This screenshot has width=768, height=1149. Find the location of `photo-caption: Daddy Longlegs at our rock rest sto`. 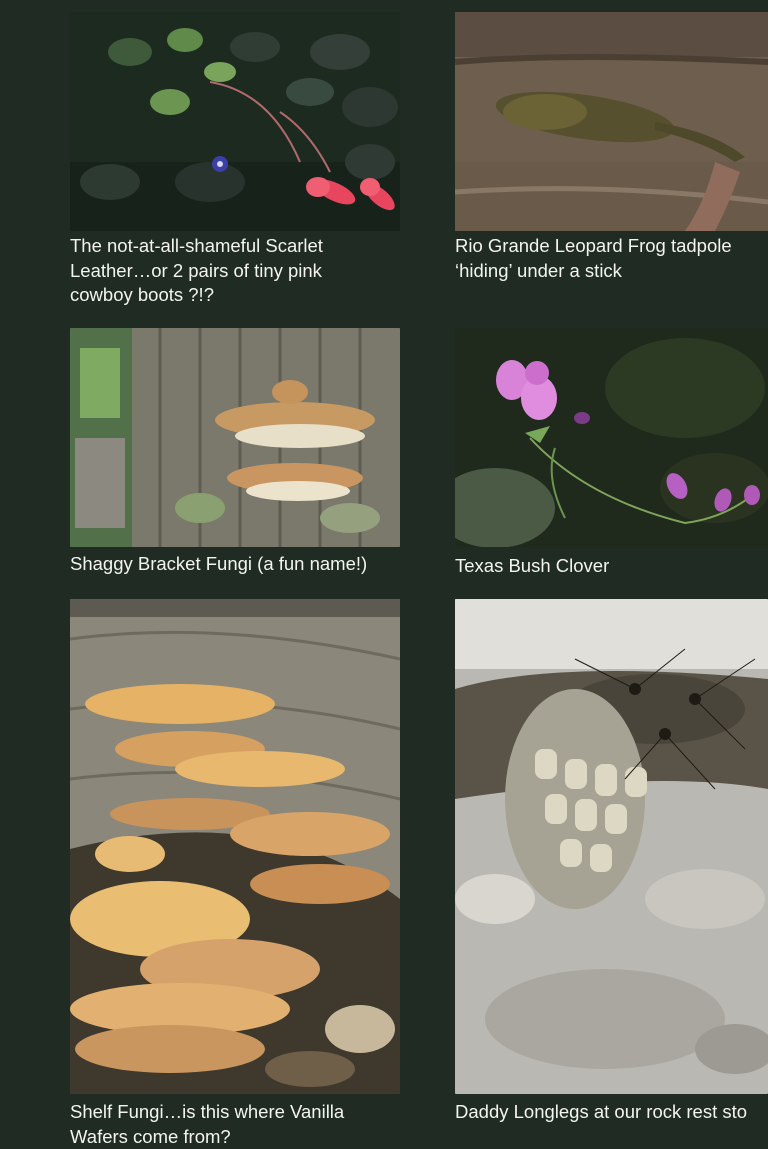

photo-caption: Daddy Longlegs at our rock rest sto is located at coordinates (601, 1111).